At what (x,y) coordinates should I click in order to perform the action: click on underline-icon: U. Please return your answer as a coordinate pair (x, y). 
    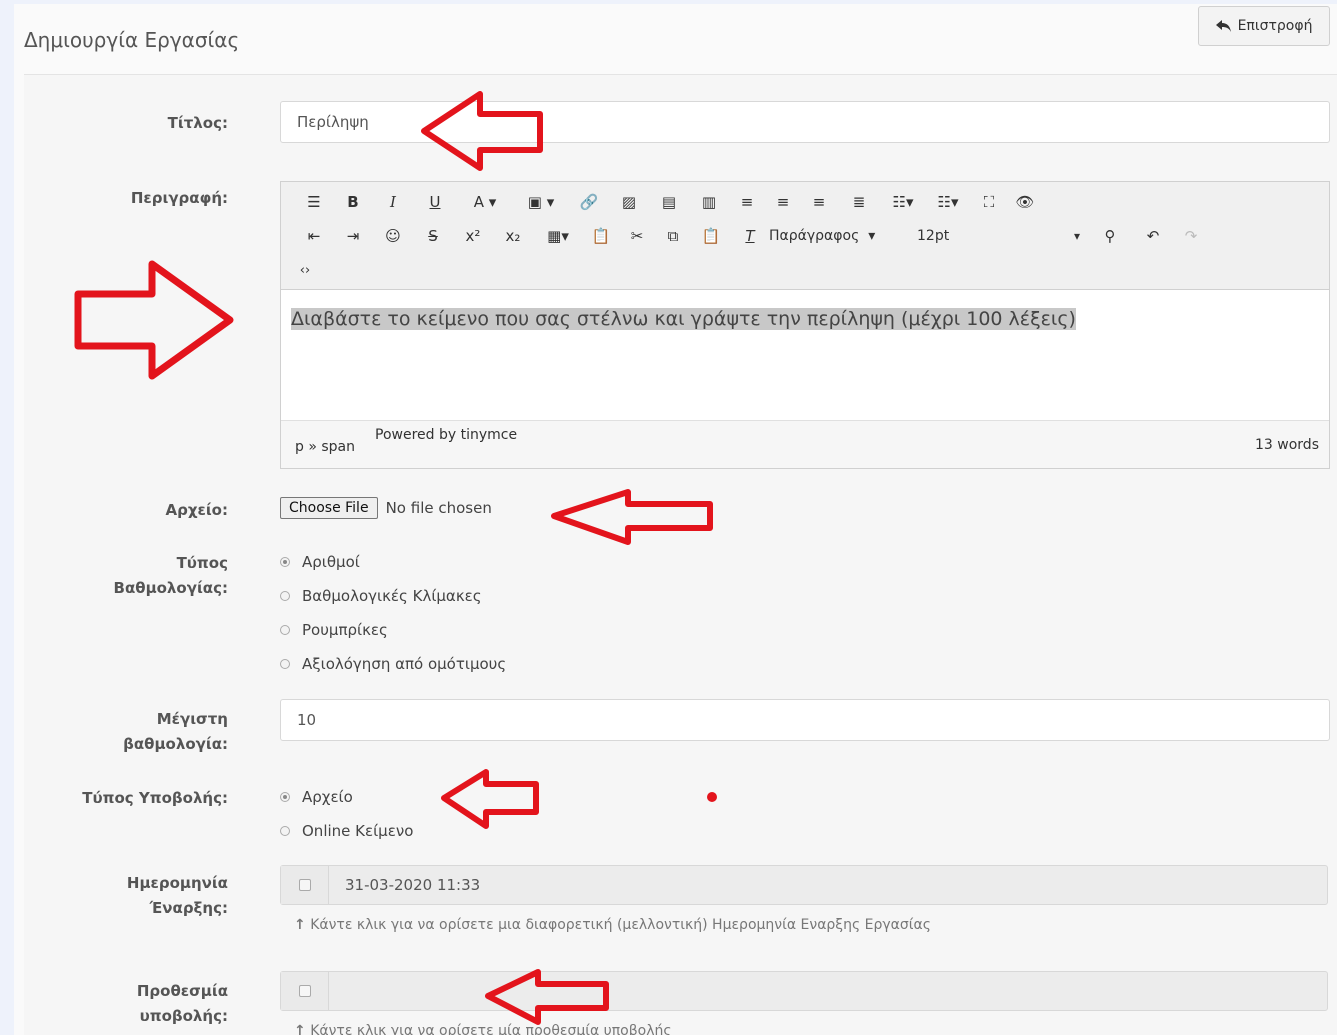
    Looking at the image, I should click on (435, 202).